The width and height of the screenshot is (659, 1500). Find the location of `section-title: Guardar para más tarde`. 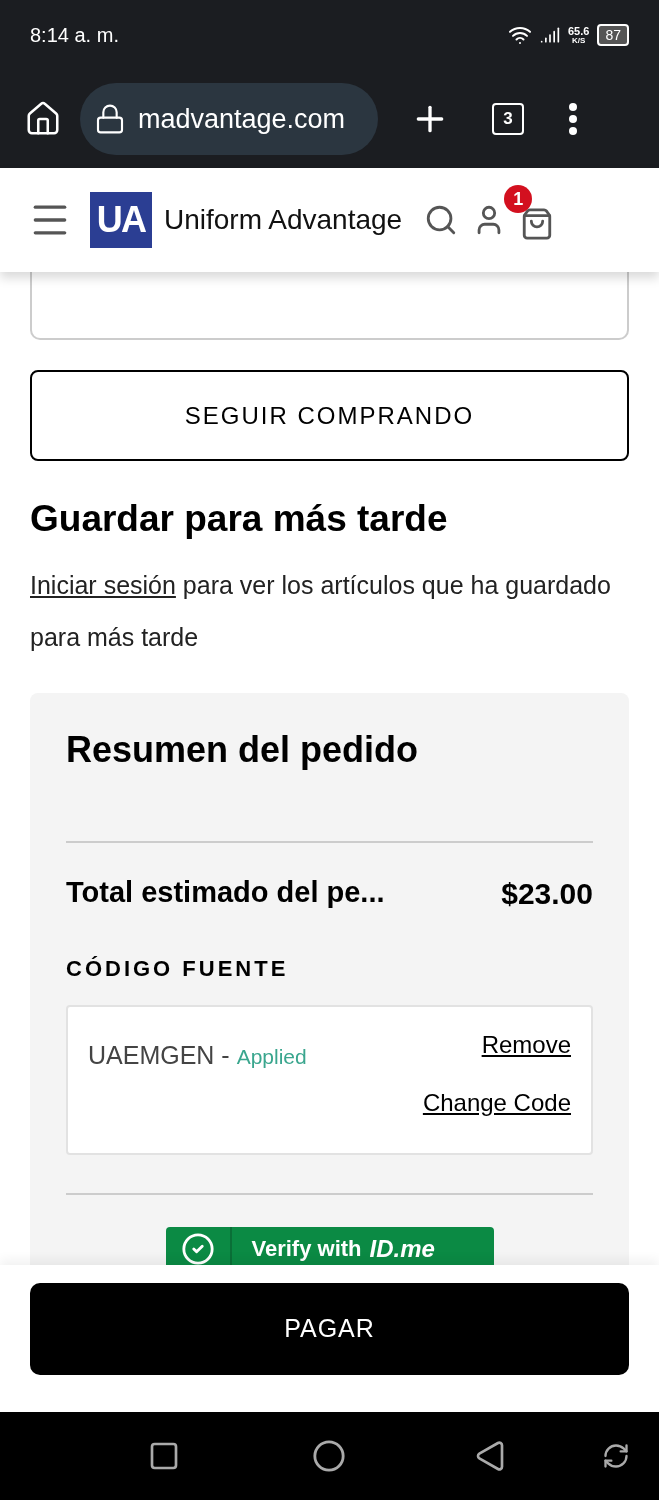

section-title: Guardar para más tarde is located at coordinates (239, 519).